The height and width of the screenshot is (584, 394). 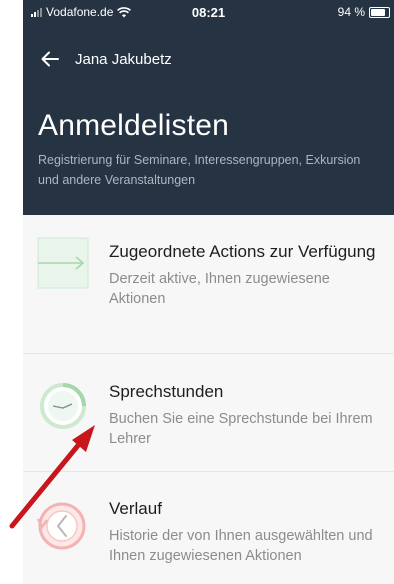 What do you see at coordinates (61, 526) in the screenshot?
I see `history-icon` at bounding box center [61, 526].